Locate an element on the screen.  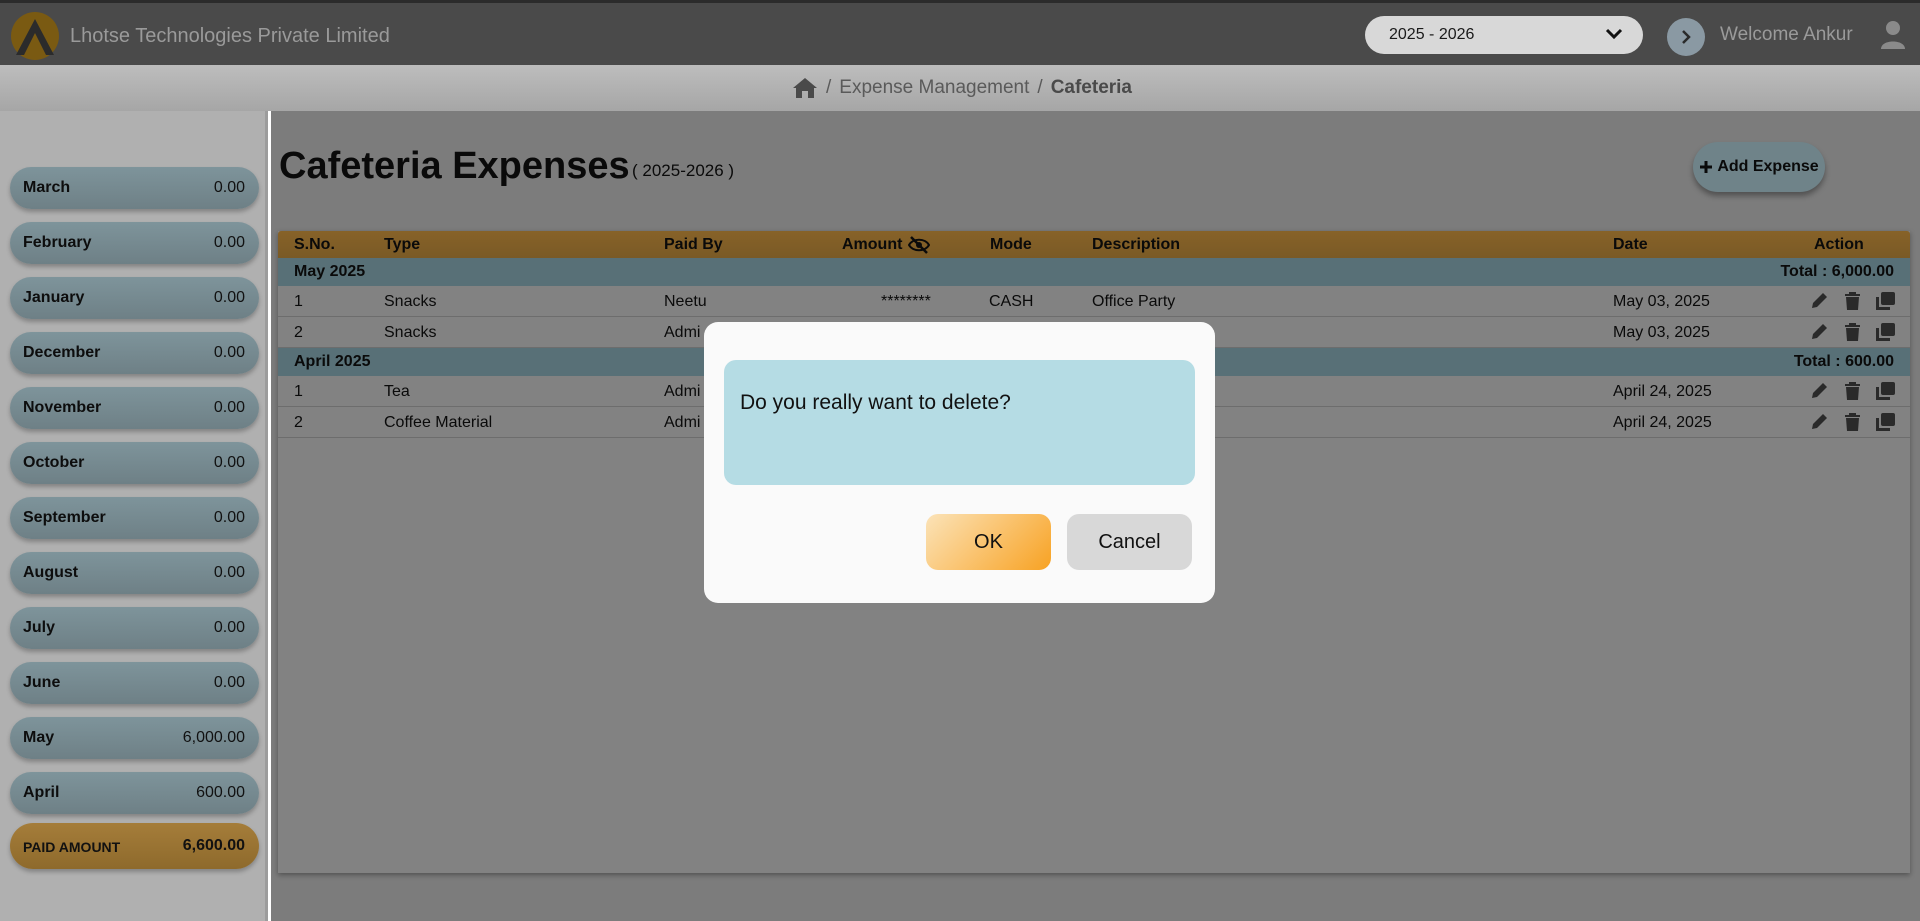
cell-paid-by: Neetu is located at coordinates (685, 301).